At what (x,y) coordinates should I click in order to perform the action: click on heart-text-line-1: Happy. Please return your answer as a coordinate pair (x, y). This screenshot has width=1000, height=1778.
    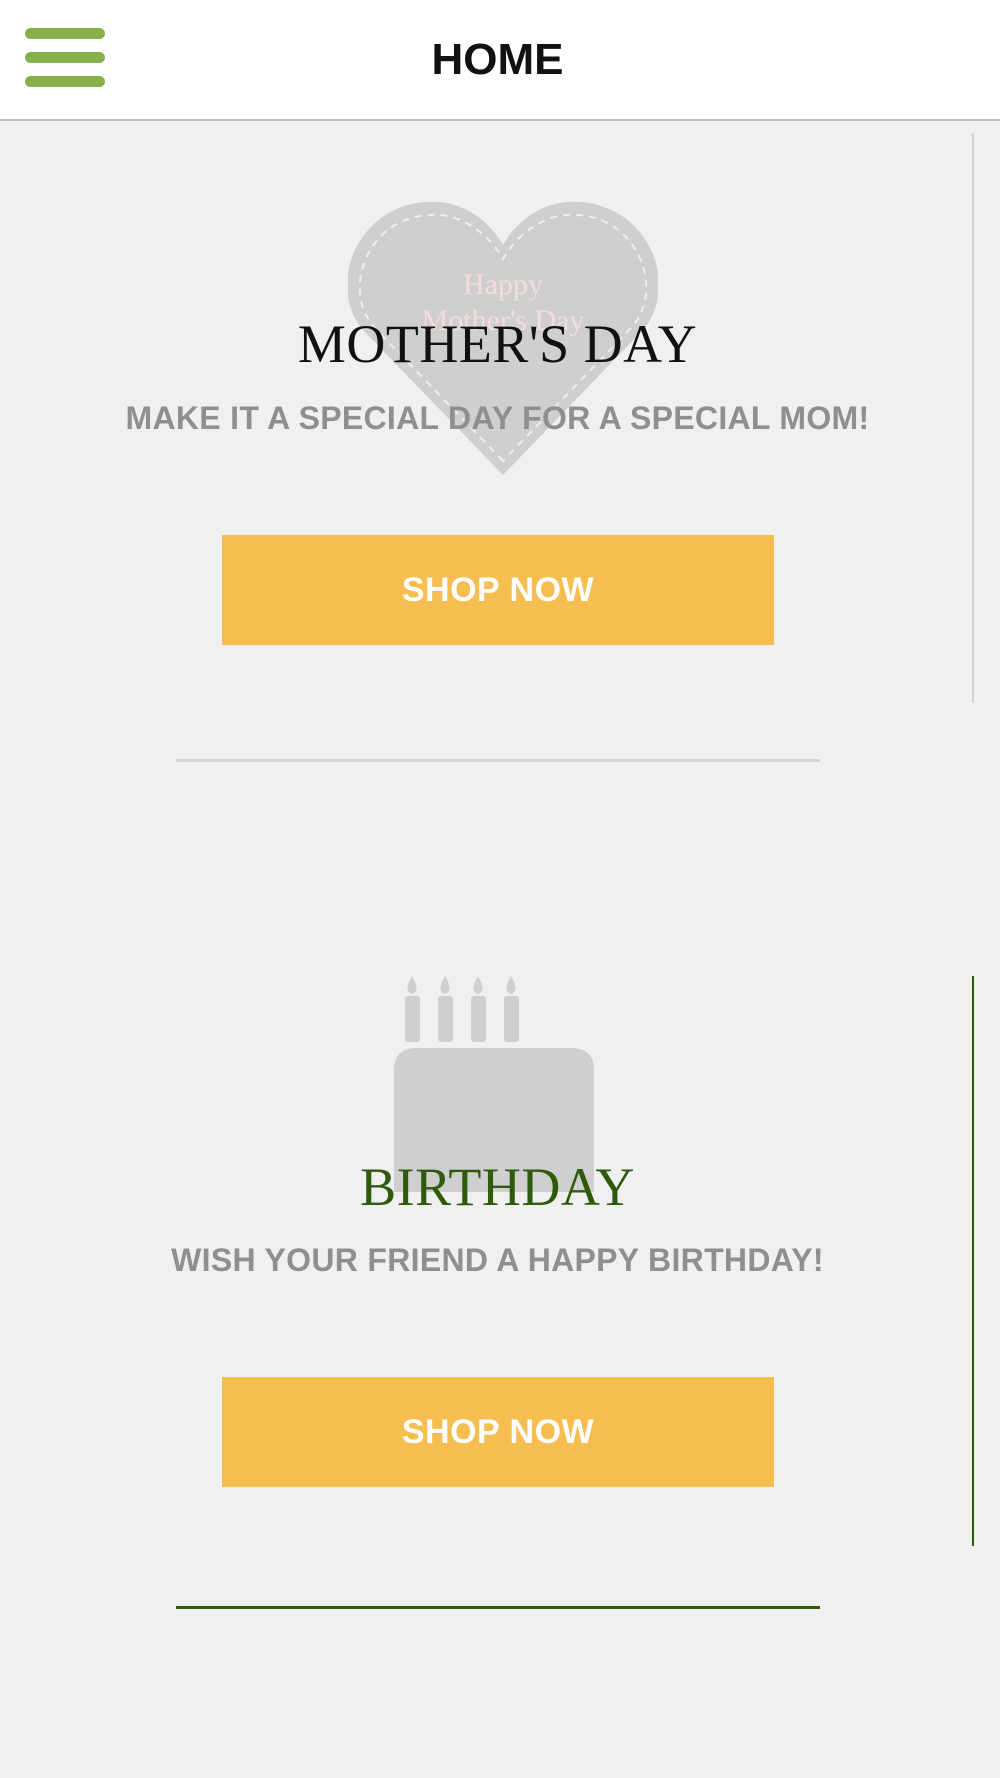
    Looking at the image, I should click on (503, 284).